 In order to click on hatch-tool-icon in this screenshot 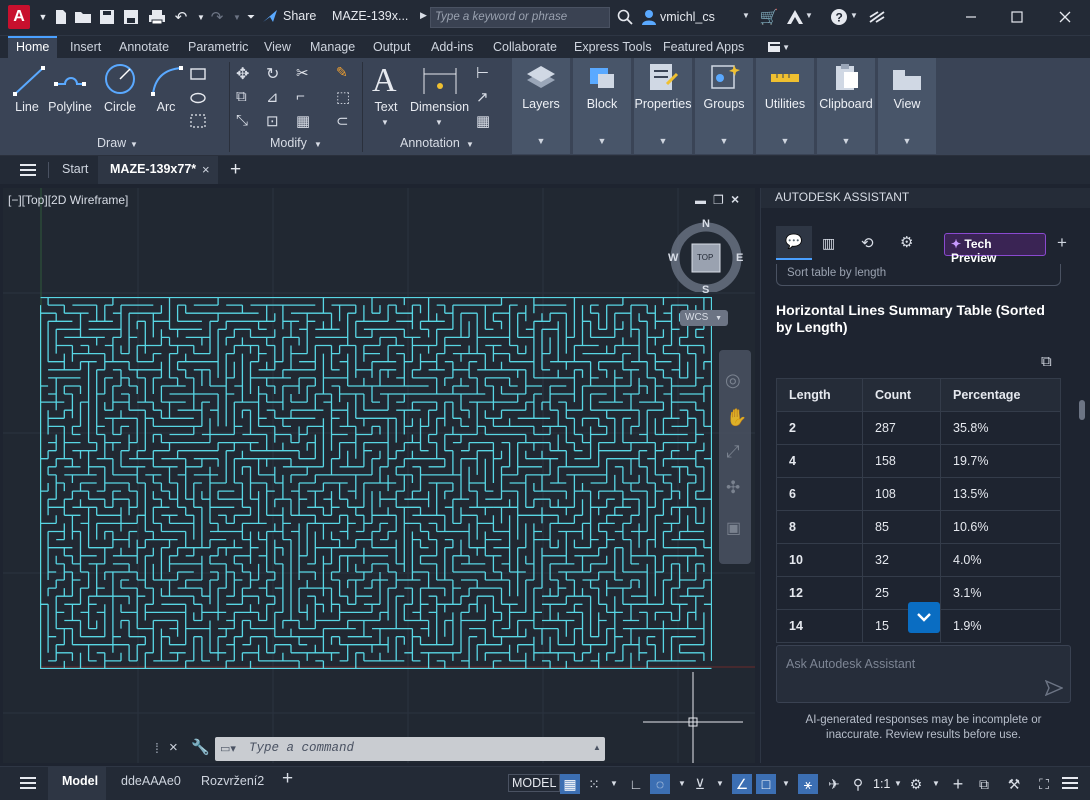, I will do `click(199, 122)`.